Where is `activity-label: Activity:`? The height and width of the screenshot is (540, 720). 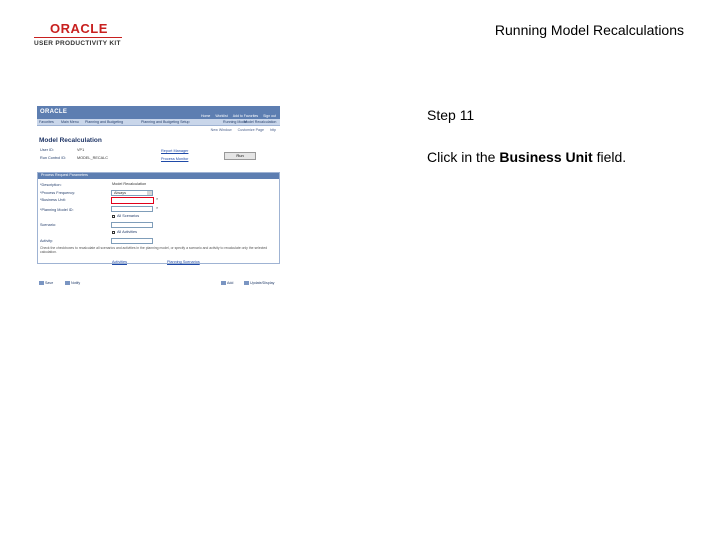 activity-label: Activity: is located at coordinates (47, 241).